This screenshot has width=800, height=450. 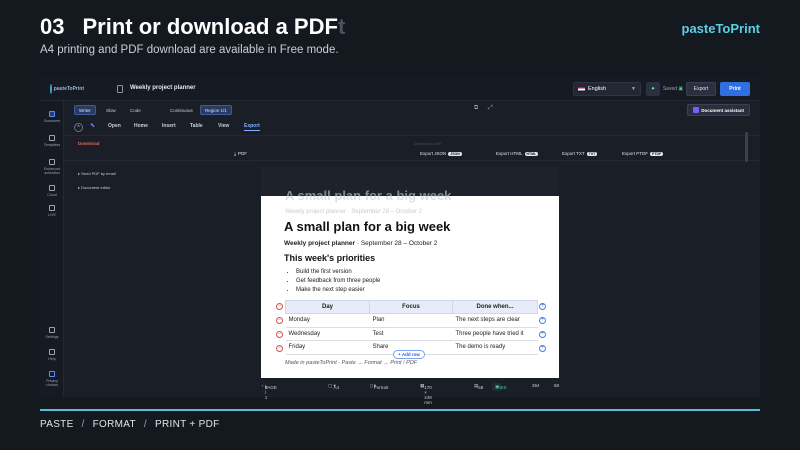 I want to click on pdf-button: ⤓ PDF, so click(x=240, y=153).